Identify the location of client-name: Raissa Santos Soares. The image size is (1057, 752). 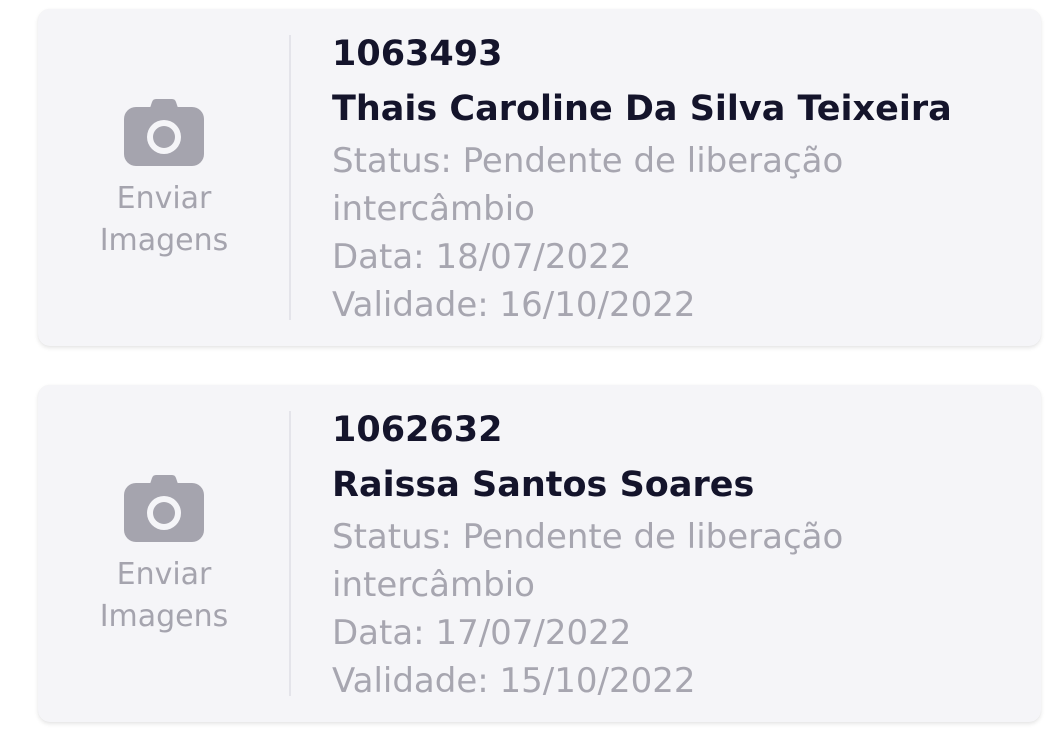
(543, 485).